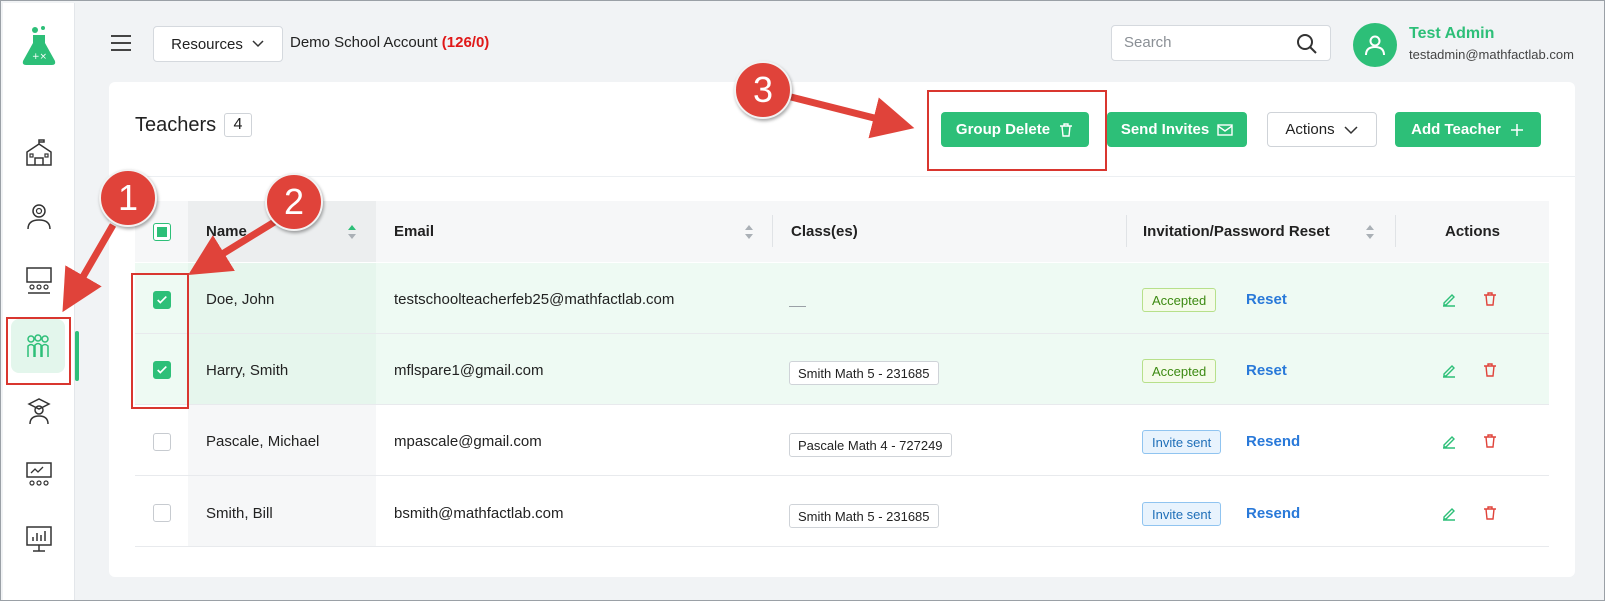  Describe the element at coordinates (1456, 129) in the screenshot. I see `add-teacher-label: Add Teacher` at that location.